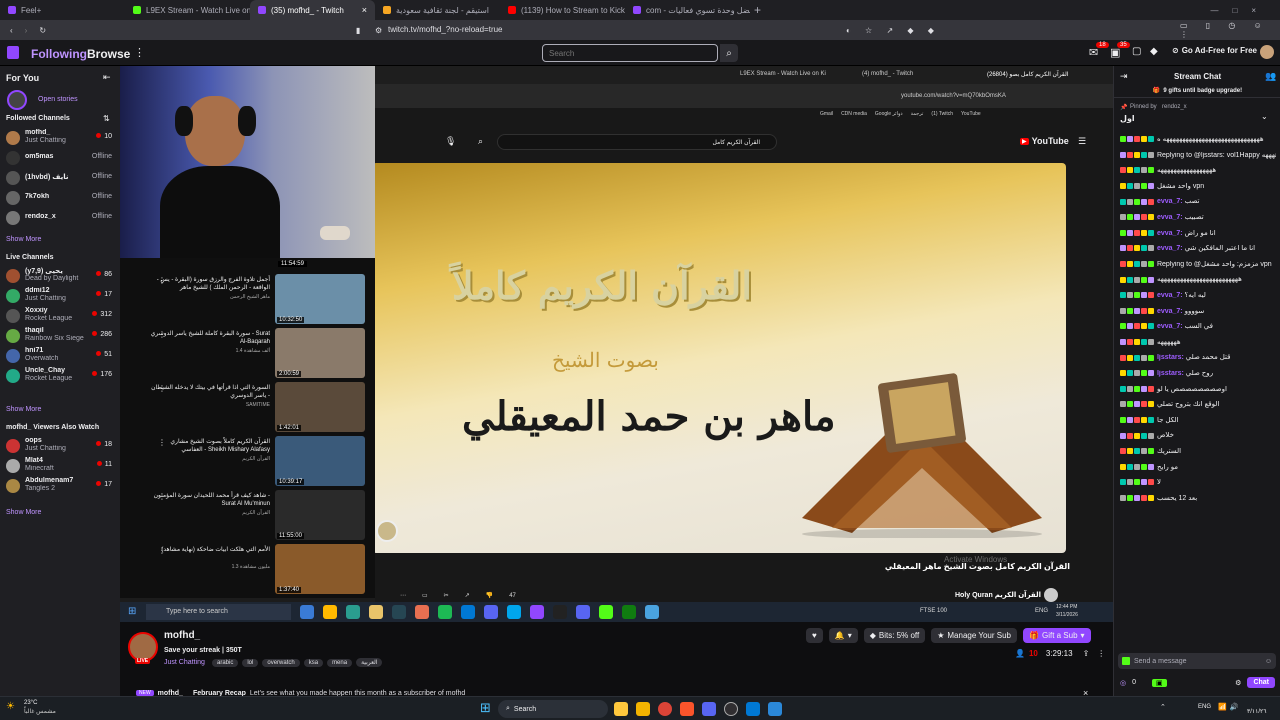  What do you see at coordinates (17, 100) in the screenshot?
I see `stories-avatar` at bounding box center [17, 100].